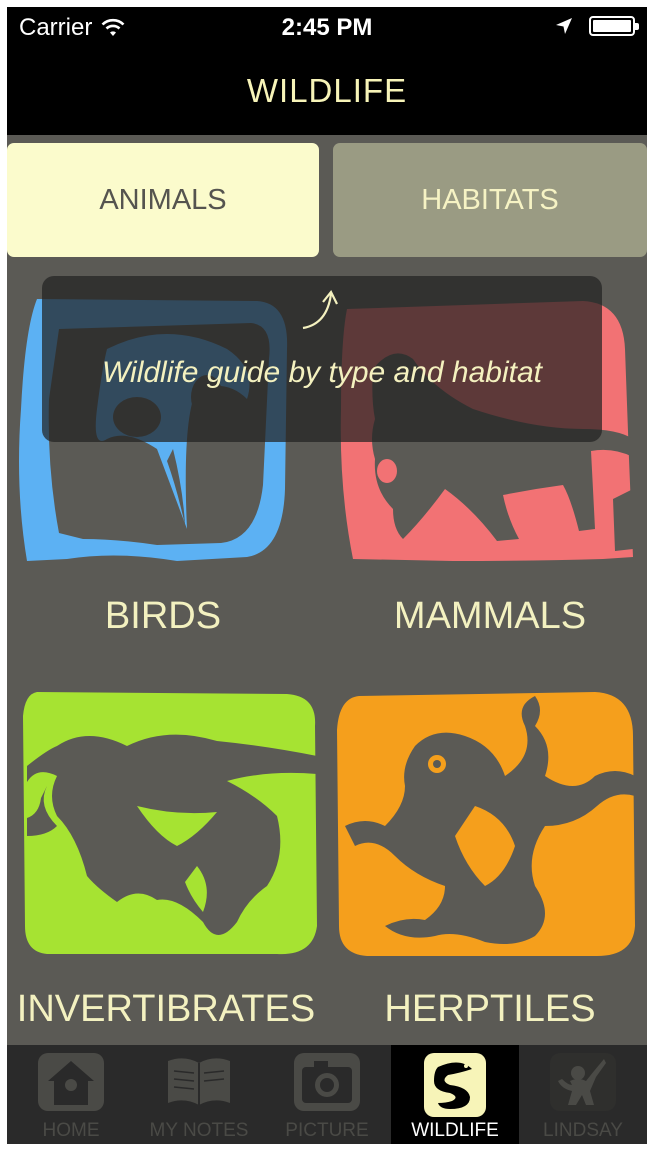 This screenshot has height=1151, width=654. Describe the element at coordinates (71, 1130) in the screenshot. I see `tab-label-home: HOME` at that location.